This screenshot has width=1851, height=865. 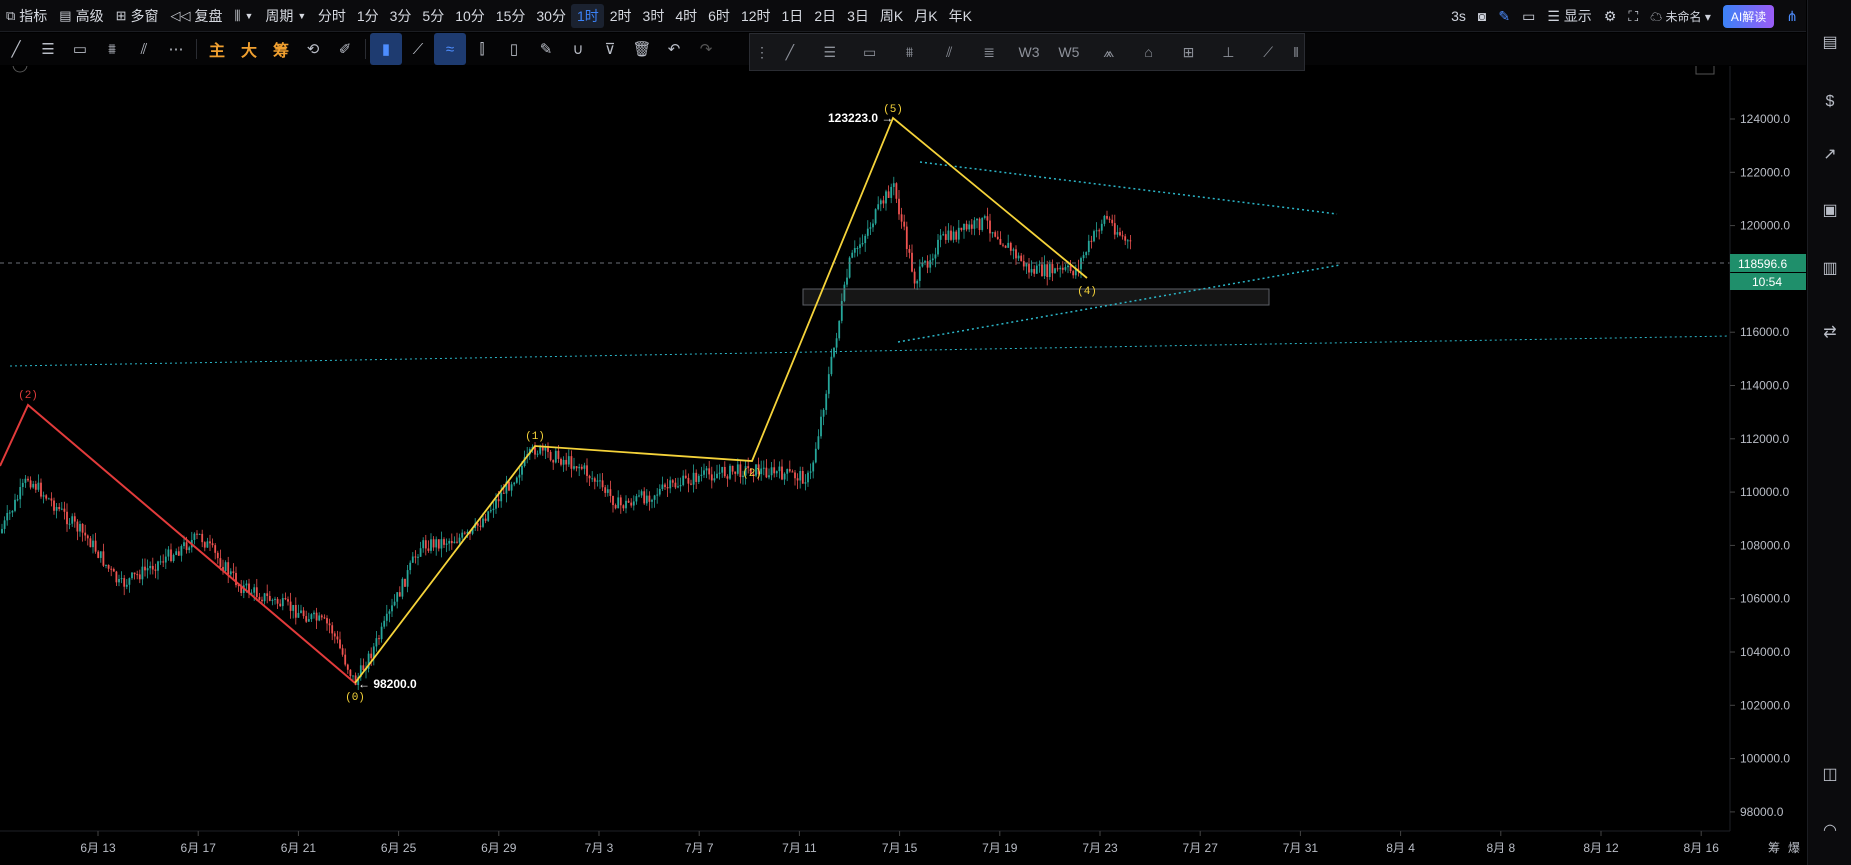 I want to click on replay-button: ◁◁ 复盘, so click(x=197, y=16).